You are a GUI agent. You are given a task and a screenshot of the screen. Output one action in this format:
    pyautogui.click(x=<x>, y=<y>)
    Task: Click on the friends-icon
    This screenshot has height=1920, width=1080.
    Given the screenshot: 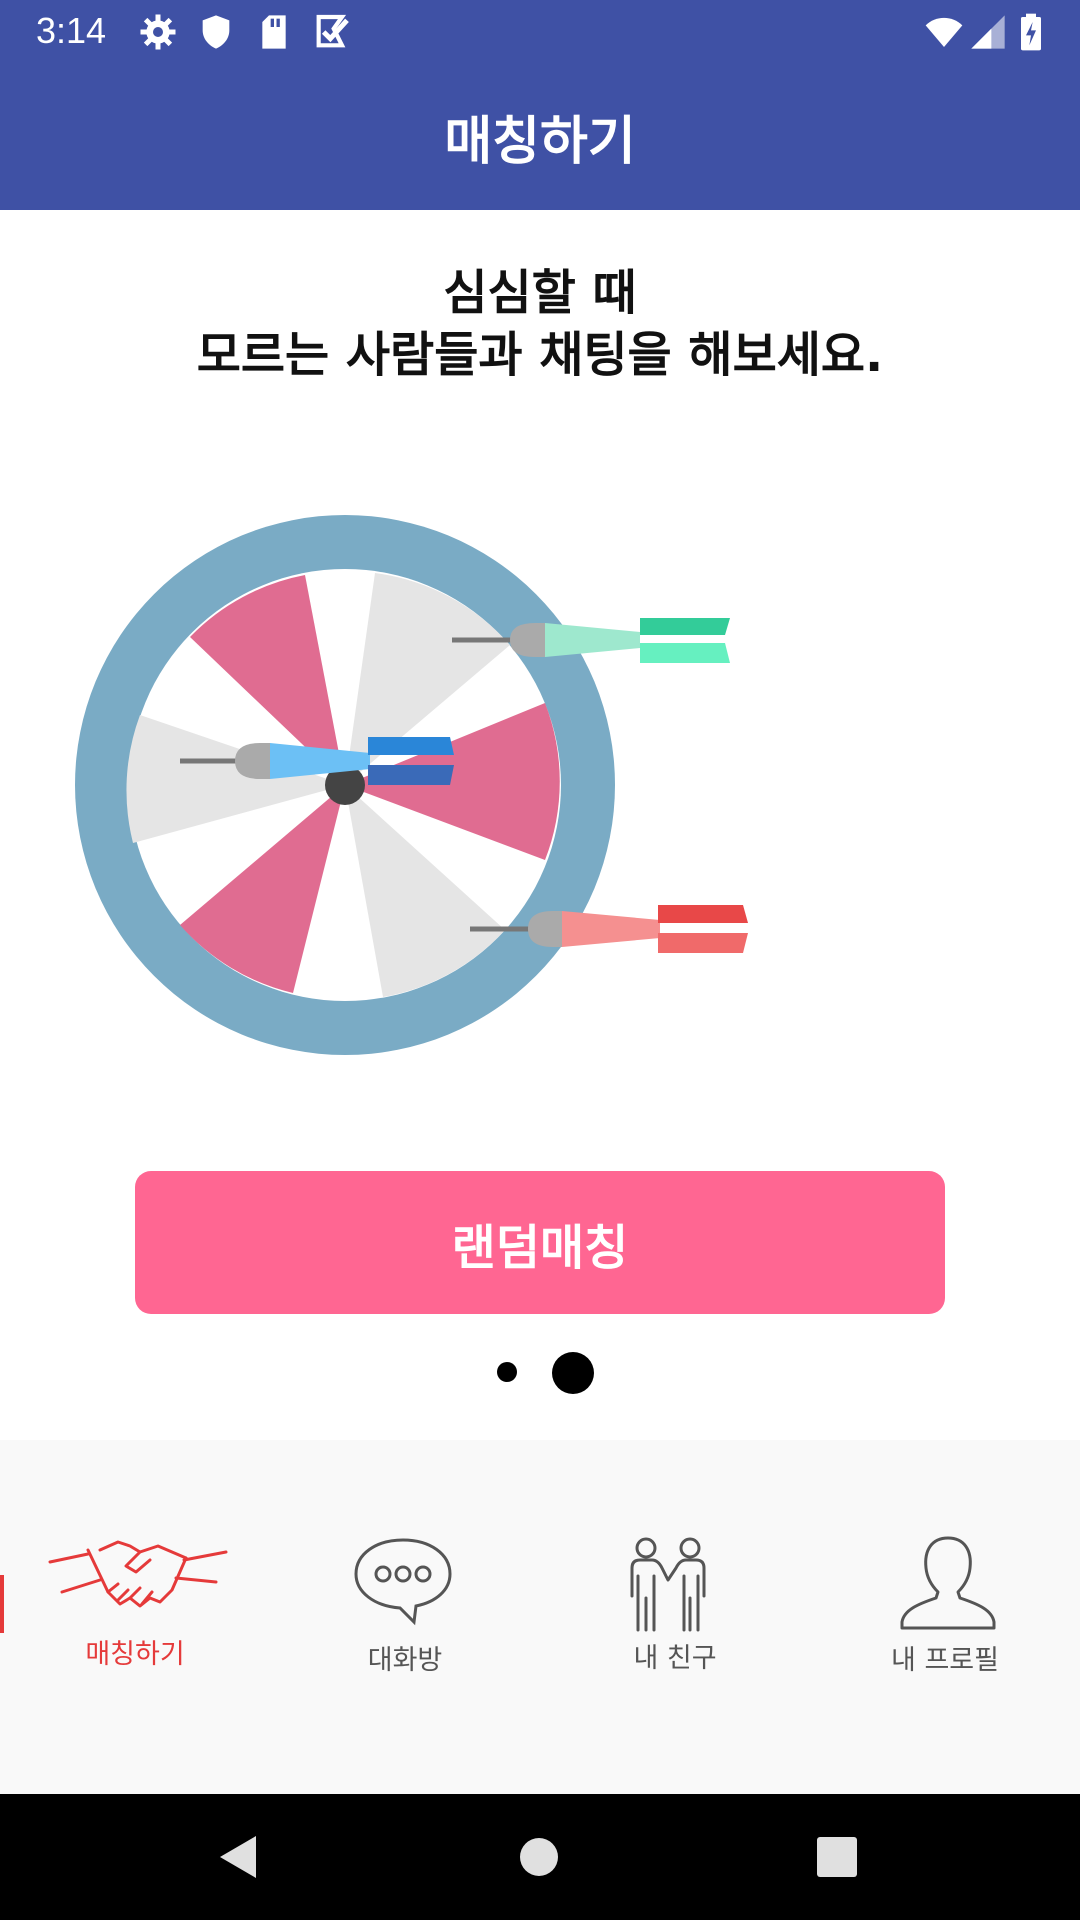 What is the action you would take?
    pyautogui.click(x=668, y=1584)
    